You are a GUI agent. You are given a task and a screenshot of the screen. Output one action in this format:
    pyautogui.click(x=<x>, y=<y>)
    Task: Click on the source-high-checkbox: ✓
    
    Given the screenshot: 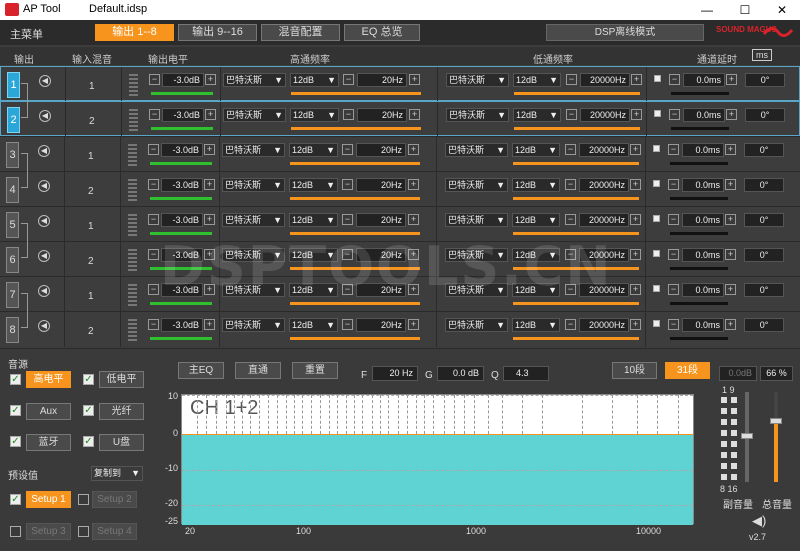 What is the action you would take?
    pyautogui.click(x=15, y=379)
    